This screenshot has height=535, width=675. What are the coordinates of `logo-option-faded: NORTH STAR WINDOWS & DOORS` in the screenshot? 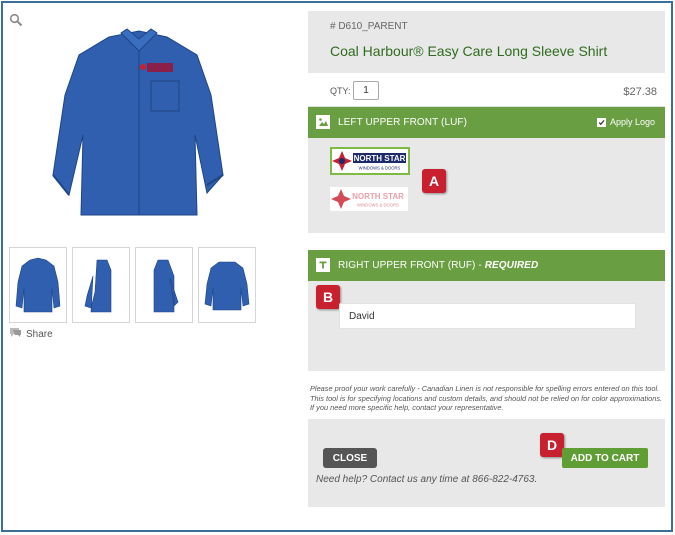 It's located at (369, 199).